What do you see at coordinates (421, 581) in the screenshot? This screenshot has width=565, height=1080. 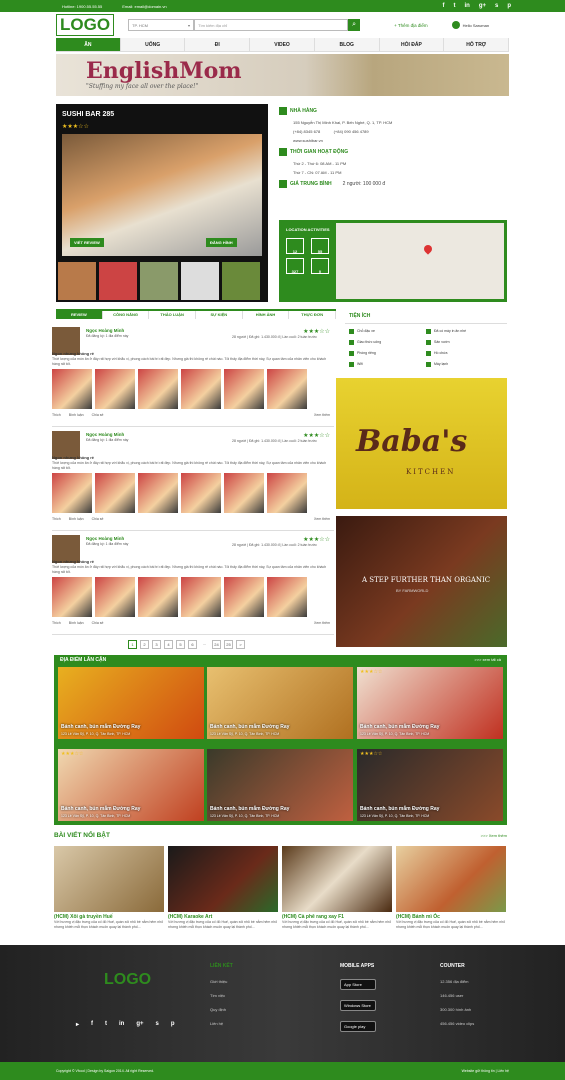 I see `ad-organic: A STEP FURTHER THAN ORGANIC BY FARMWORLD` at bounding box center [421, 581].